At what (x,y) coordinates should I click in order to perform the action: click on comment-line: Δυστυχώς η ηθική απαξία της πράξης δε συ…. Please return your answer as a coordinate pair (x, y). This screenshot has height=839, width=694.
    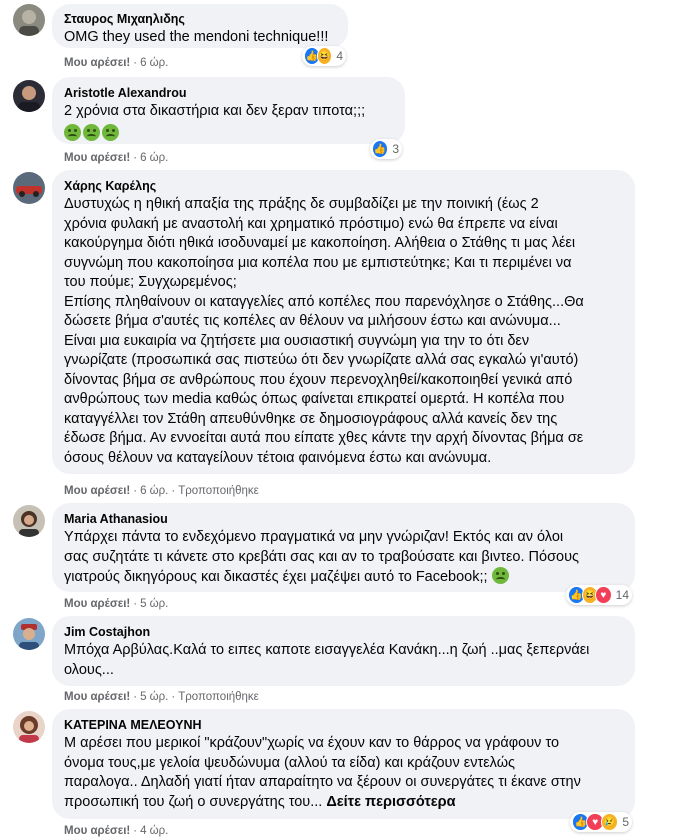
    Looking at the image, I should click on (301, 204).